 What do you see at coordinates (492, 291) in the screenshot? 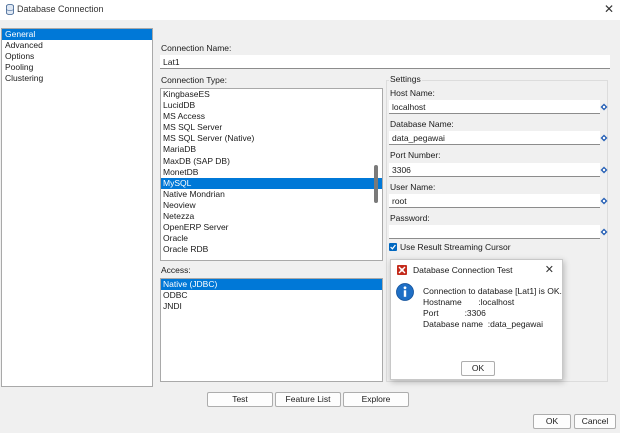
I see `dialog-message: Connection to database [Lat1] is OK.` at bounding box center [492, 291].